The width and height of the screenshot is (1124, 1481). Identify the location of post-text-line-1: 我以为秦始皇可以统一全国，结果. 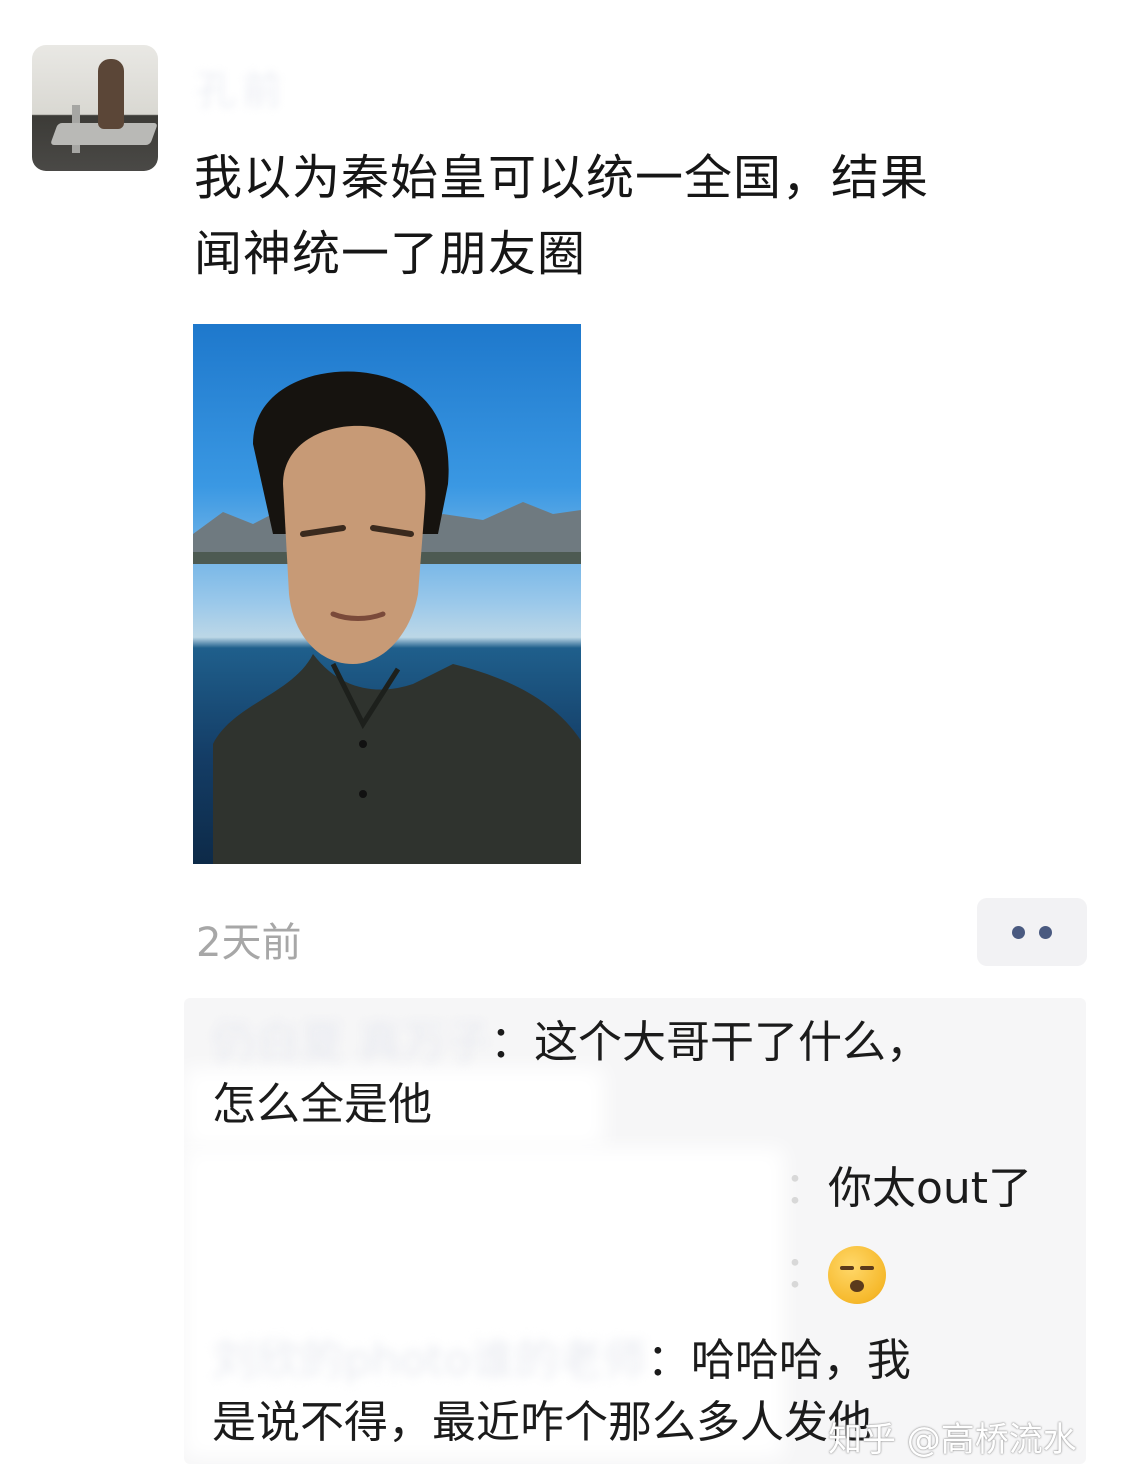
(562, 178).